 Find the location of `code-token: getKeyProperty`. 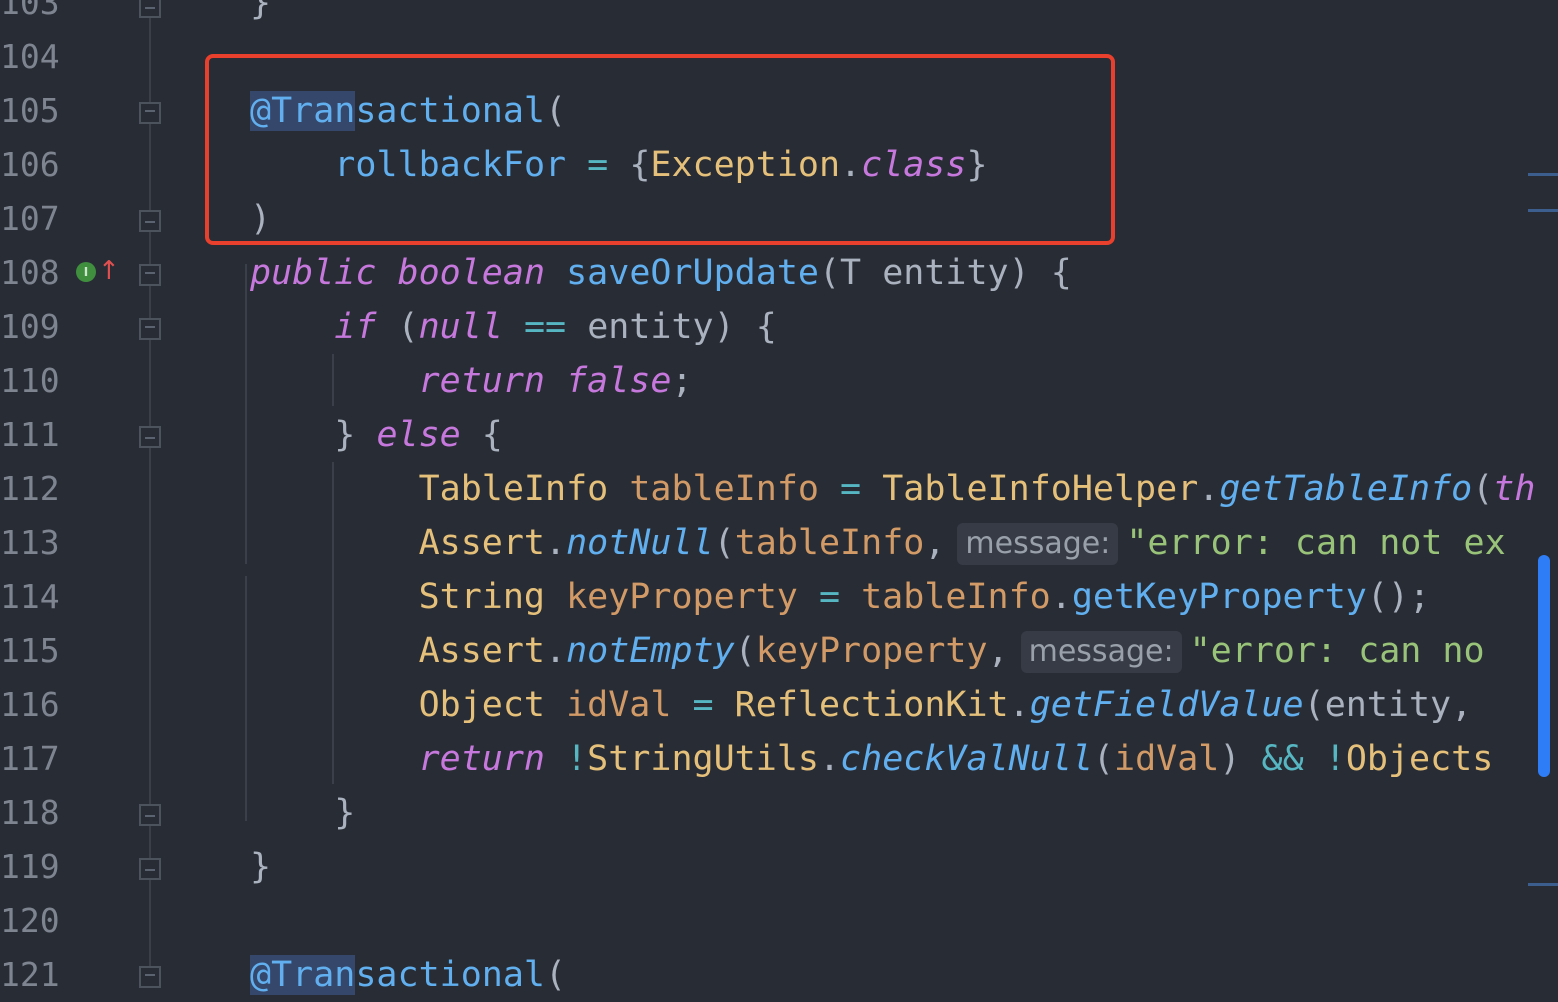

code-token: getKeyProperty is located at coordinates (1219, 597).